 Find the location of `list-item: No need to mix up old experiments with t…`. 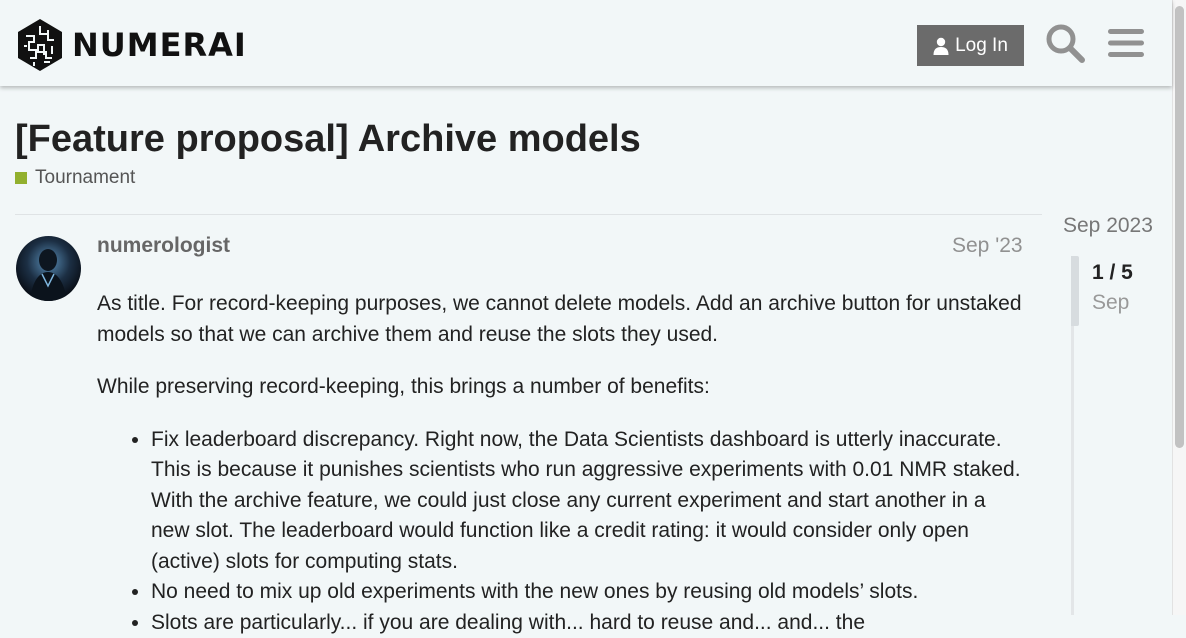

list-item: No need to mix up old experiments with t… is located at coordinates (589, 592).